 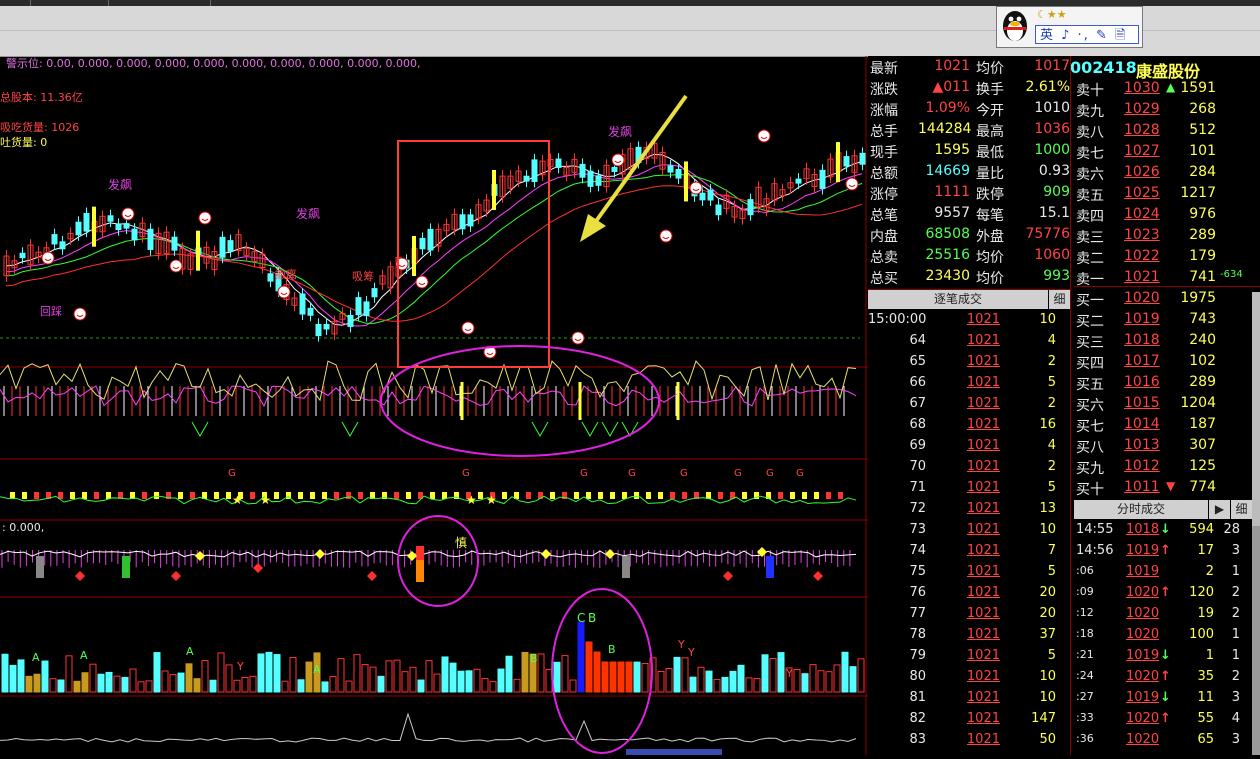 I want to click on qq-input-method-bar: 英 ♪ ·, ✎ 🗎, so click(x=1087, y=34).